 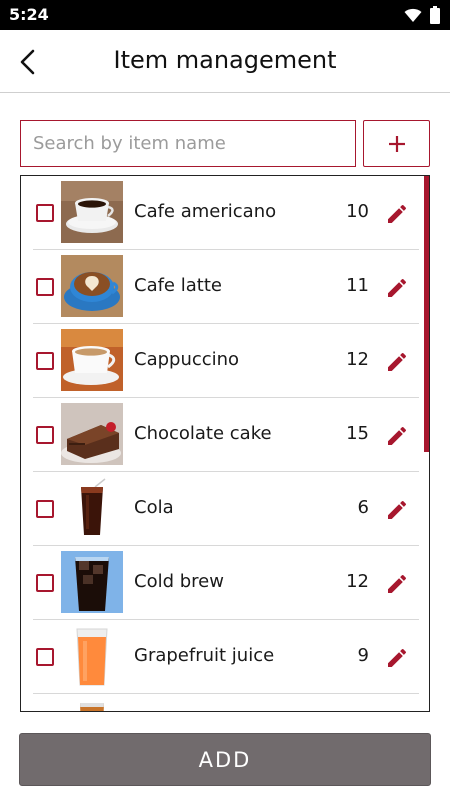 What do you see at coordinates (435, 15) in the screenshot?
I see `battery-icon` at bounding box center [435, 15].